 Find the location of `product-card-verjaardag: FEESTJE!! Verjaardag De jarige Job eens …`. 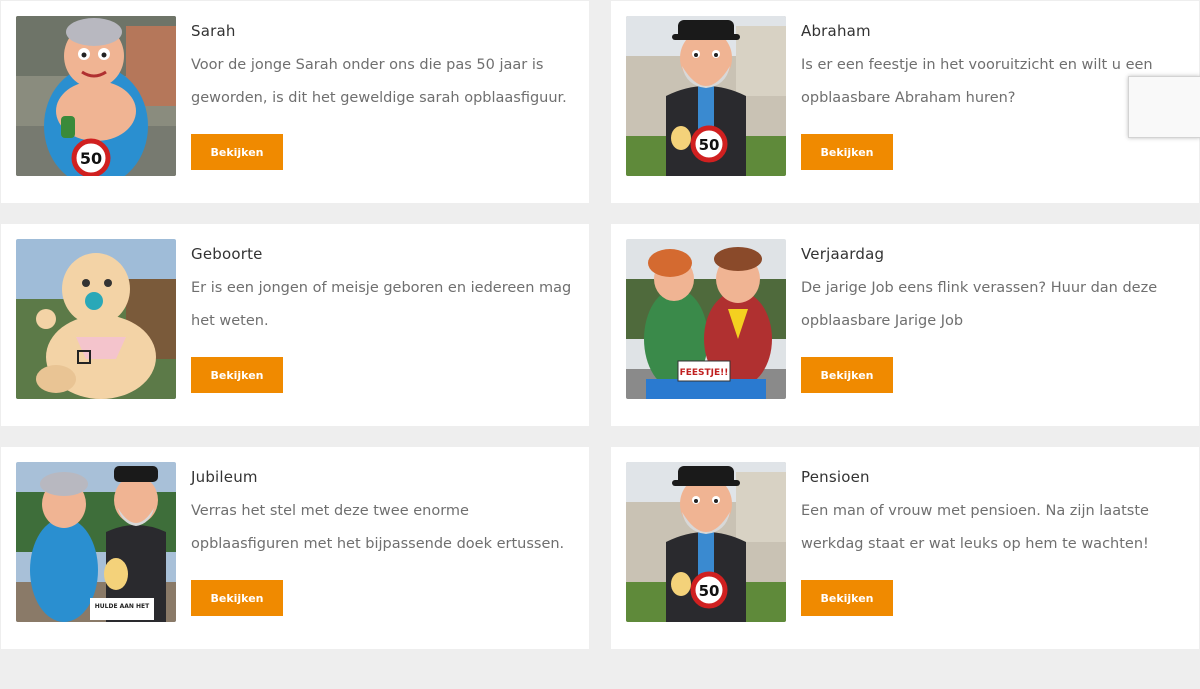

product-card-verjaardag: FEESTJE!! Verjaardag De jarige Job eens … is located at coordinates (905, 325).